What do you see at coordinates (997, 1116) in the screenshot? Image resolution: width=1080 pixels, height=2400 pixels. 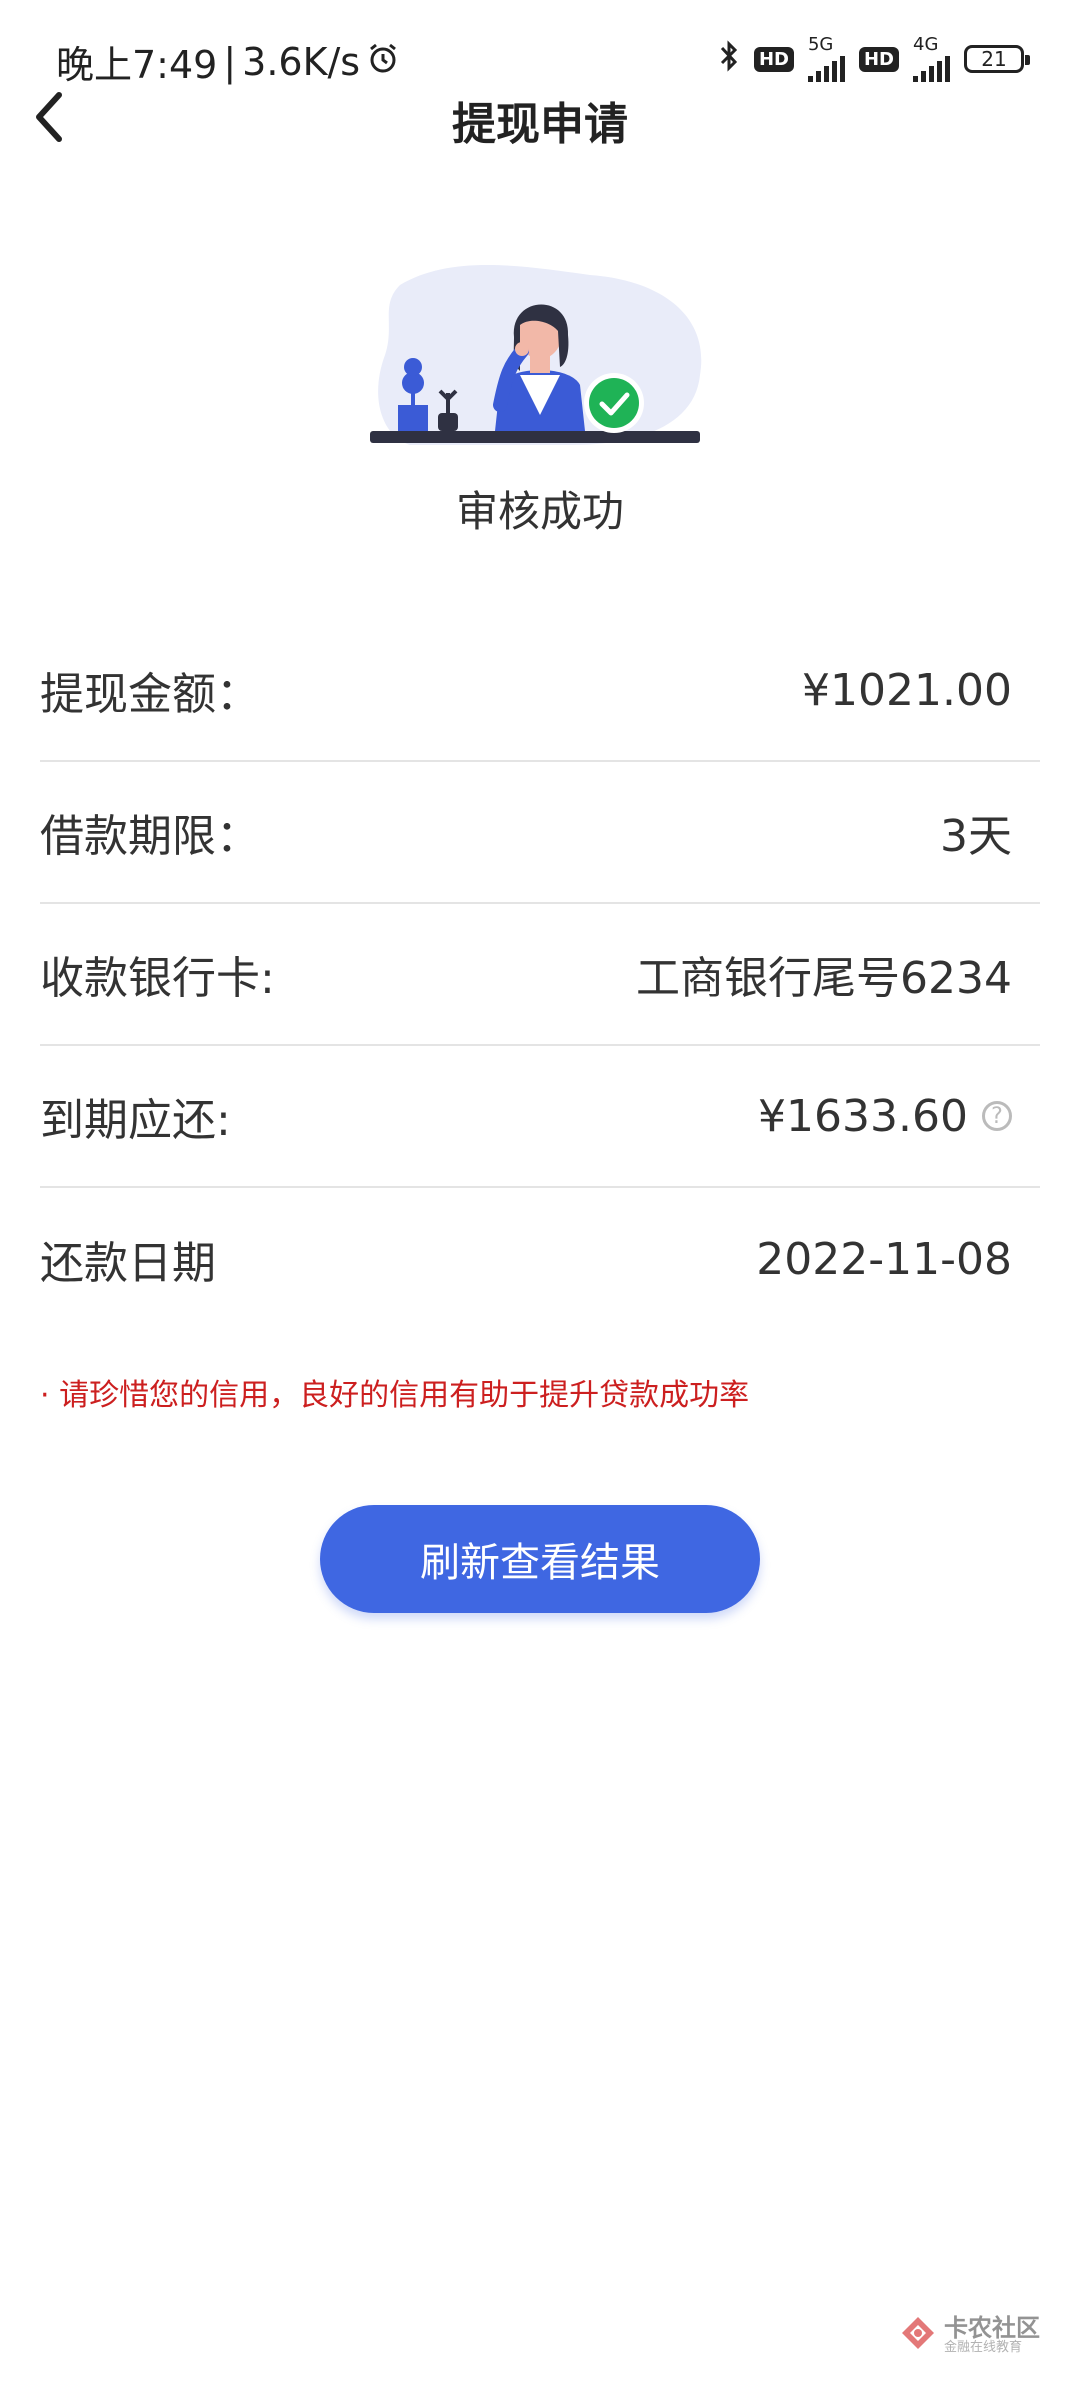 I see `question-circle-icon: ?` at bounding box center [997, 1116].